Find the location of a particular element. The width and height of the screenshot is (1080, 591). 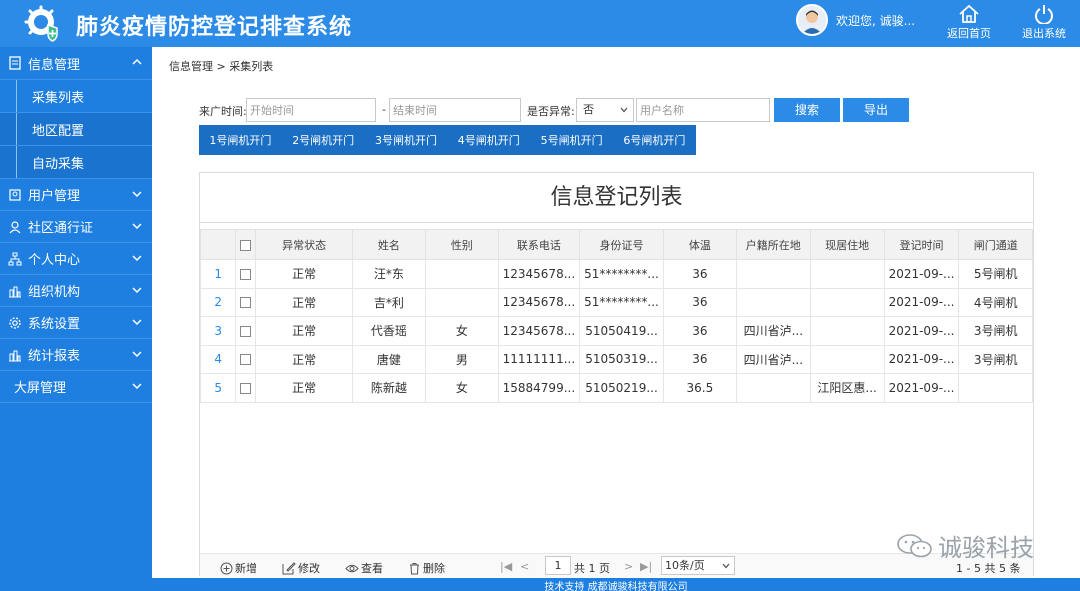

column-header: 体温 is located at coordinates (699, 244).